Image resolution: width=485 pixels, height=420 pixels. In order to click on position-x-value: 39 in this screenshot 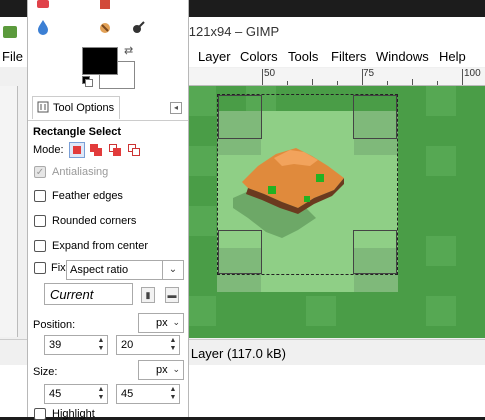, I will do `click(55, 345)`.